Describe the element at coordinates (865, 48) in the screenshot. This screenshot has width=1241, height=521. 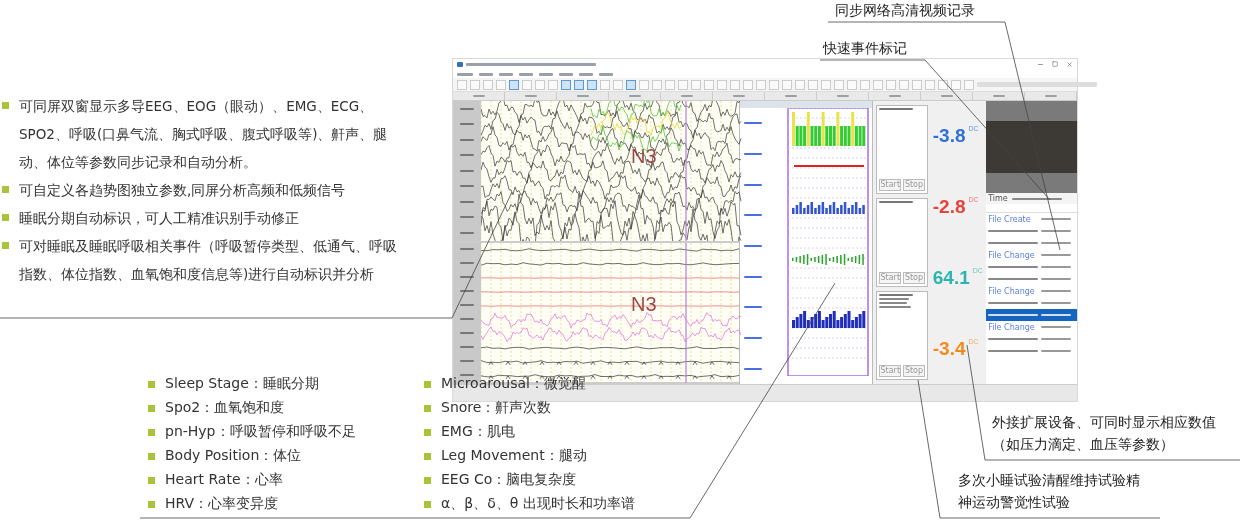
I see `callout-text: 快速事件标记` at that location.